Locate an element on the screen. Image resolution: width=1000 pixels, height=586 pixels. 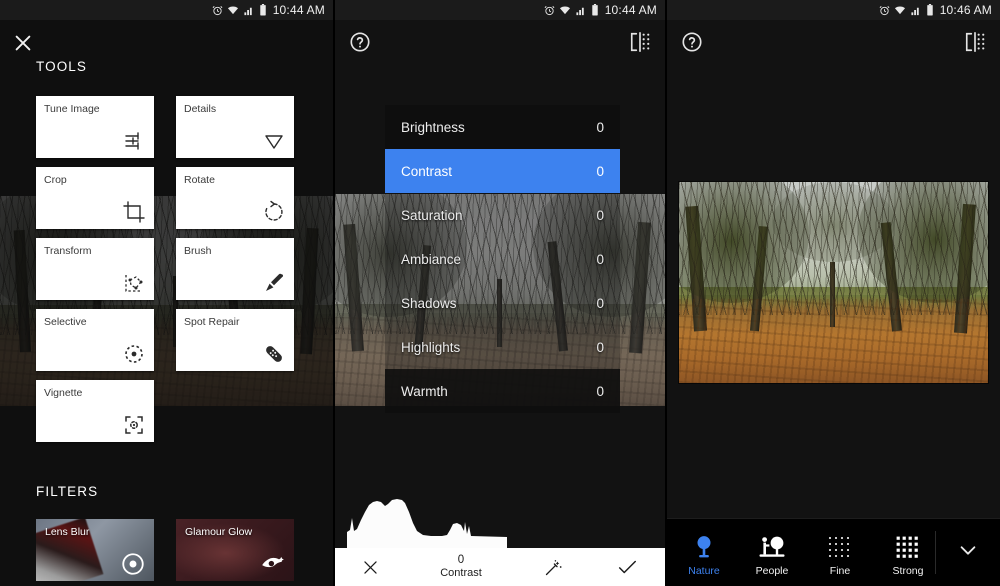
person-tree-icon is located at coordinates (772, 547).